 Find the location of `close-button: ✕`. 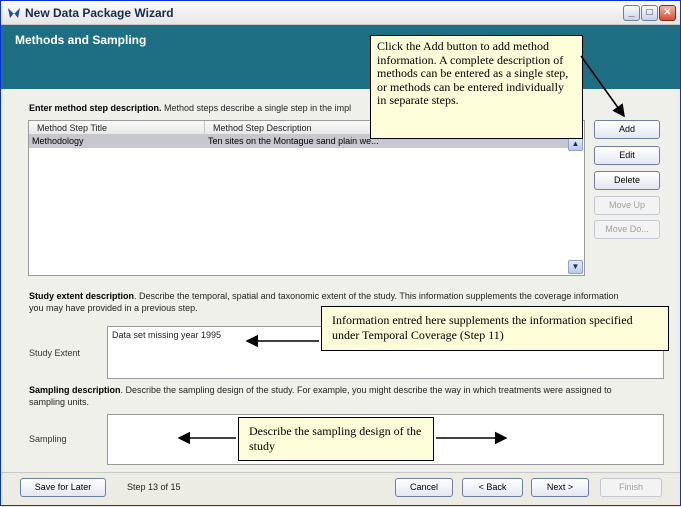

close-button: ✕ is located at coordinates (667, 13).